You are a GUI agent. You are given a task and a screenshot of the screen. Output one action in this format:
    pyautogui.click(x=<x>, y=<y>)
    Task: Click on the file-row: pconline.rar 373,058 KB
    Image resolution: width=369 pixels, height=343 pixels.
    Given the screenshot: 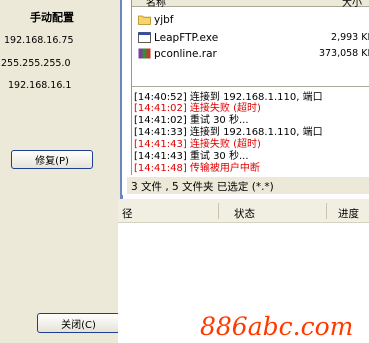 What is the action you would take?
    pyautogui.click(x=253, y=53)
    